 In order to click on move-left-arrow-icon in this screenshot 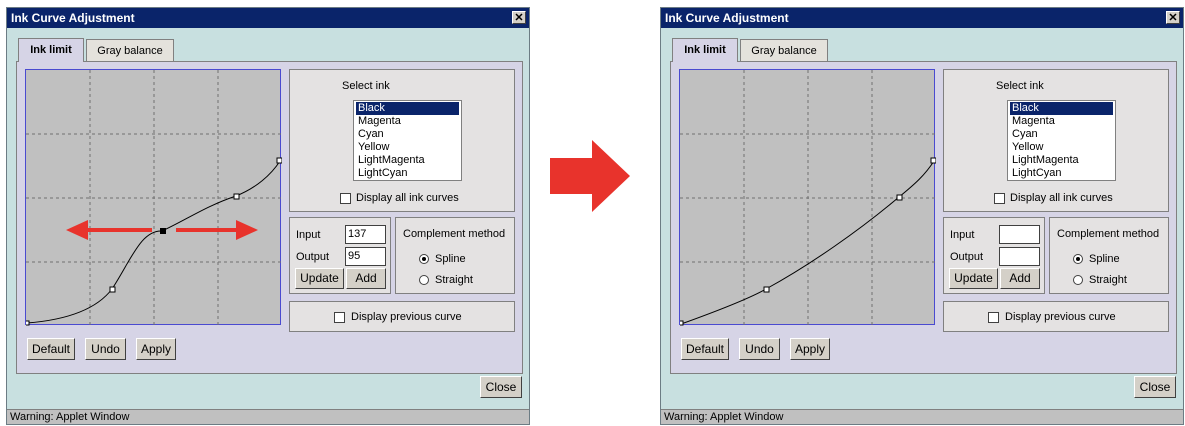, I will do `click(109, 230)`.